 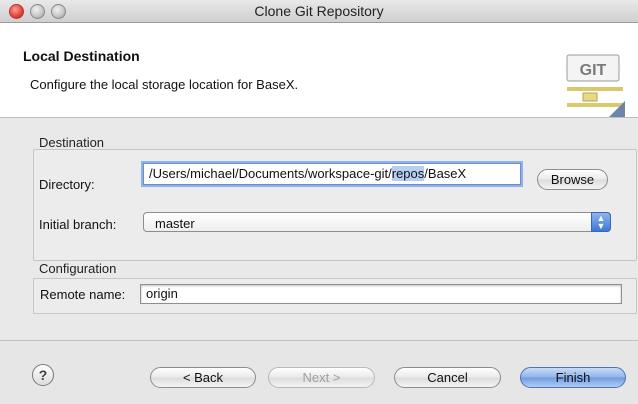 I want to click on browse-button: Browse, so click(x=572, y=179).